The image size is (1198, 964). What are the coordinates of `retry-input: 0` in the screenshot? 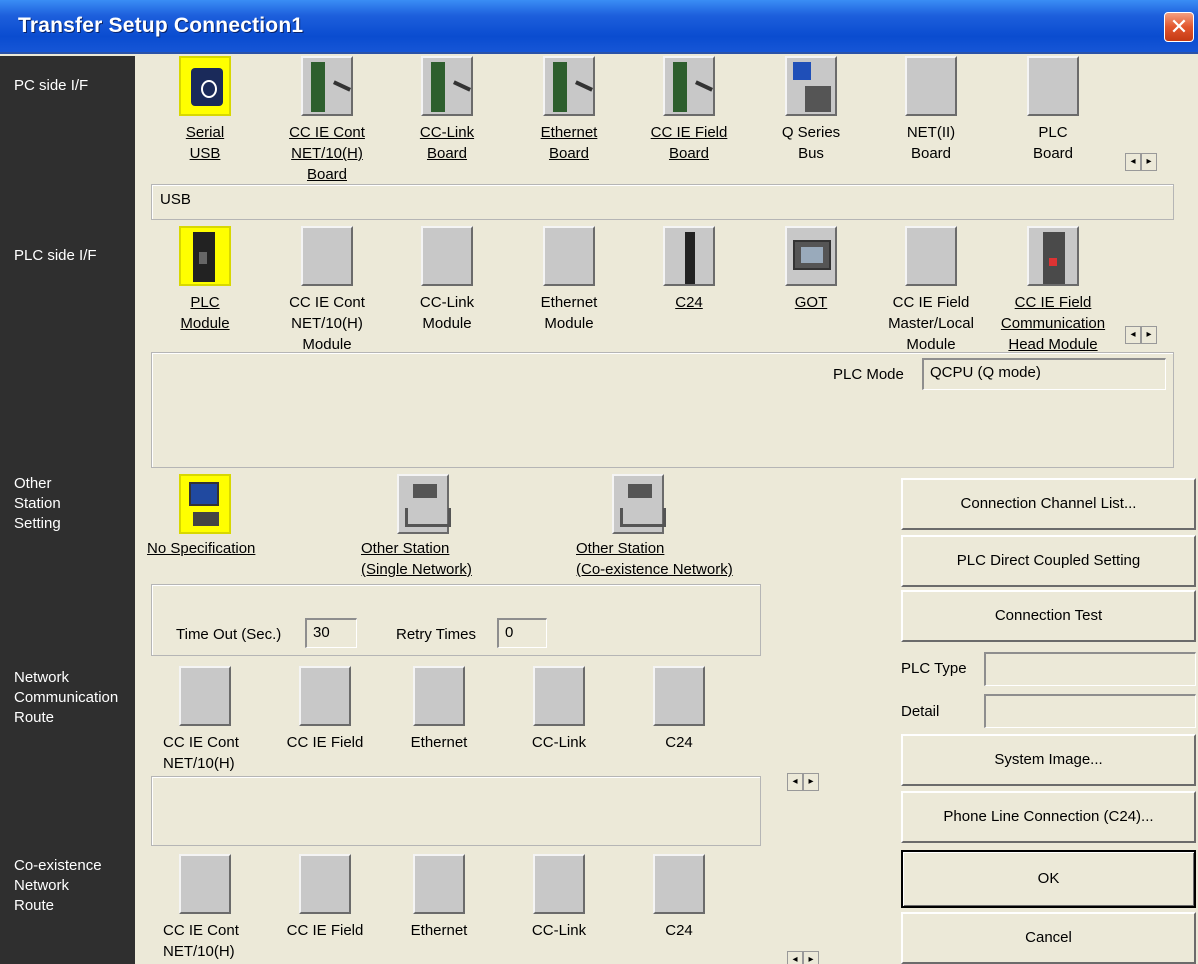 It's located at (522, 633).